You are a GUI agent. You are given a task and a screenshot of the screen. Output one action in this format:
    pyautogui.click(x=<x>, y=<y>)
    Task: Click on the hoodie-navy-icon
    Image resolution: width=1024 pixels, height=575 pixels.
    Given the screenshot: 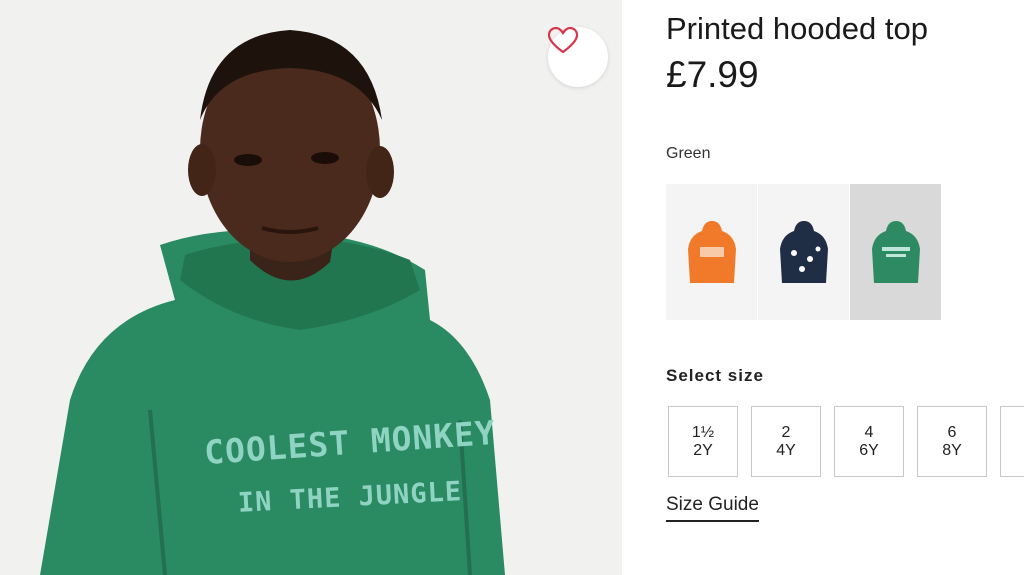 What is the action you would take?
    pyautogui.click(x=803, y=252)
    